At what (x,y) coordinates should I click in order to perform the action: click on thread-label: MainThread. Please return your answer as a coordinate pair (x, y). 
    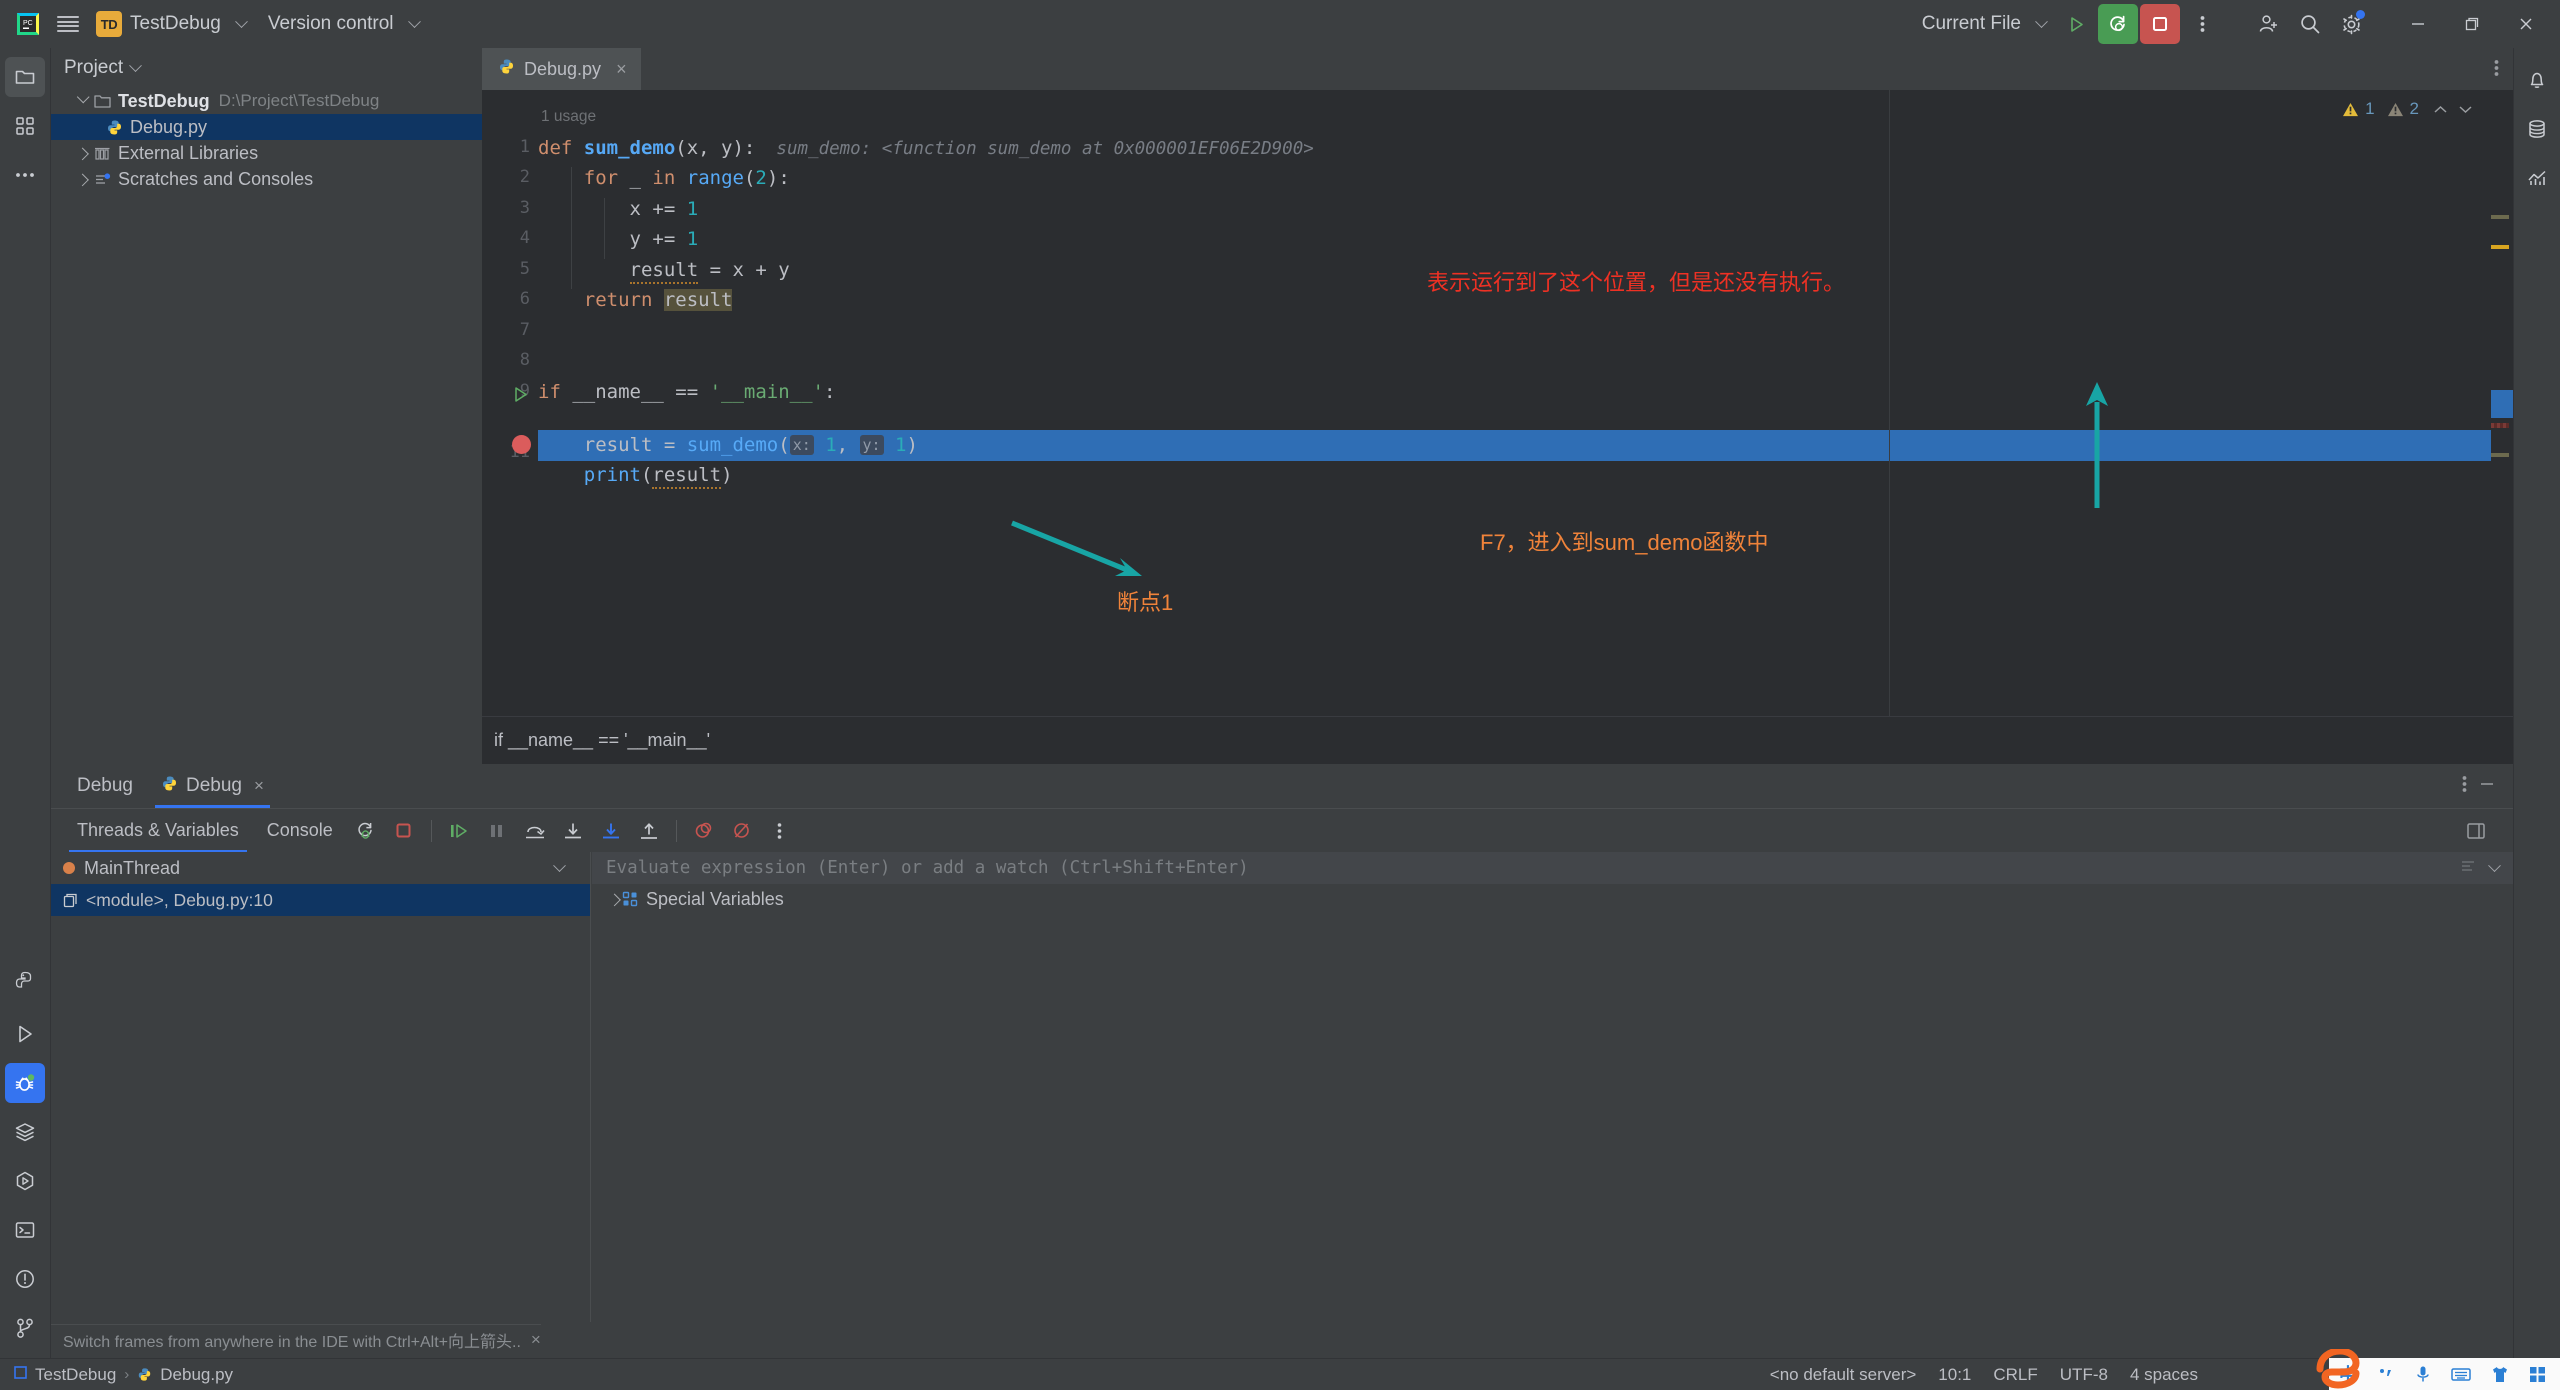
    Looking at the image, I should click on (132, 867).